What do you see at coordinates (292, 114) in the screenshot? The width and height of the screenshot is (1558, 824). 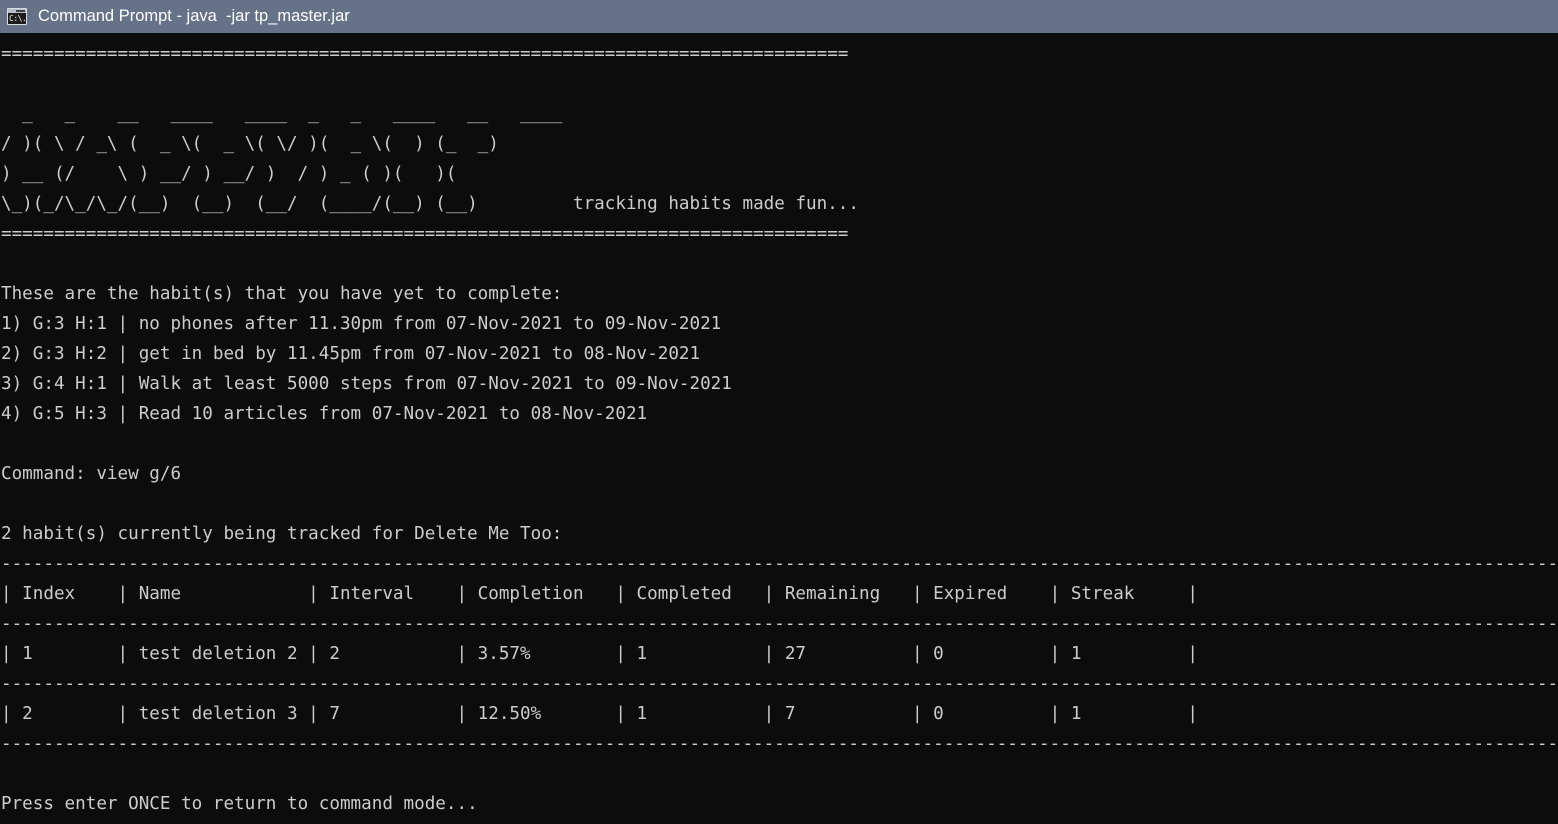 I see `ascii-art-line-1: _ _ __ ____ ____ _ _ ____ __ ____` at bounding box center [292, 114].